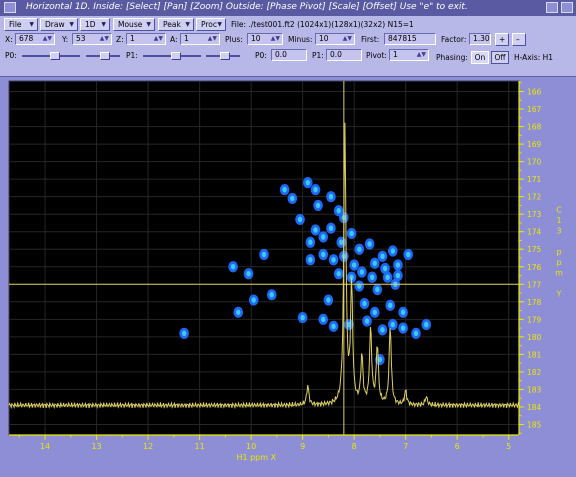 Image resolution: width=576 pixels, height=477 pixels. Describe the element at coordinates (567, 7) in the screenshot. I see `maximize-icon` at that location.